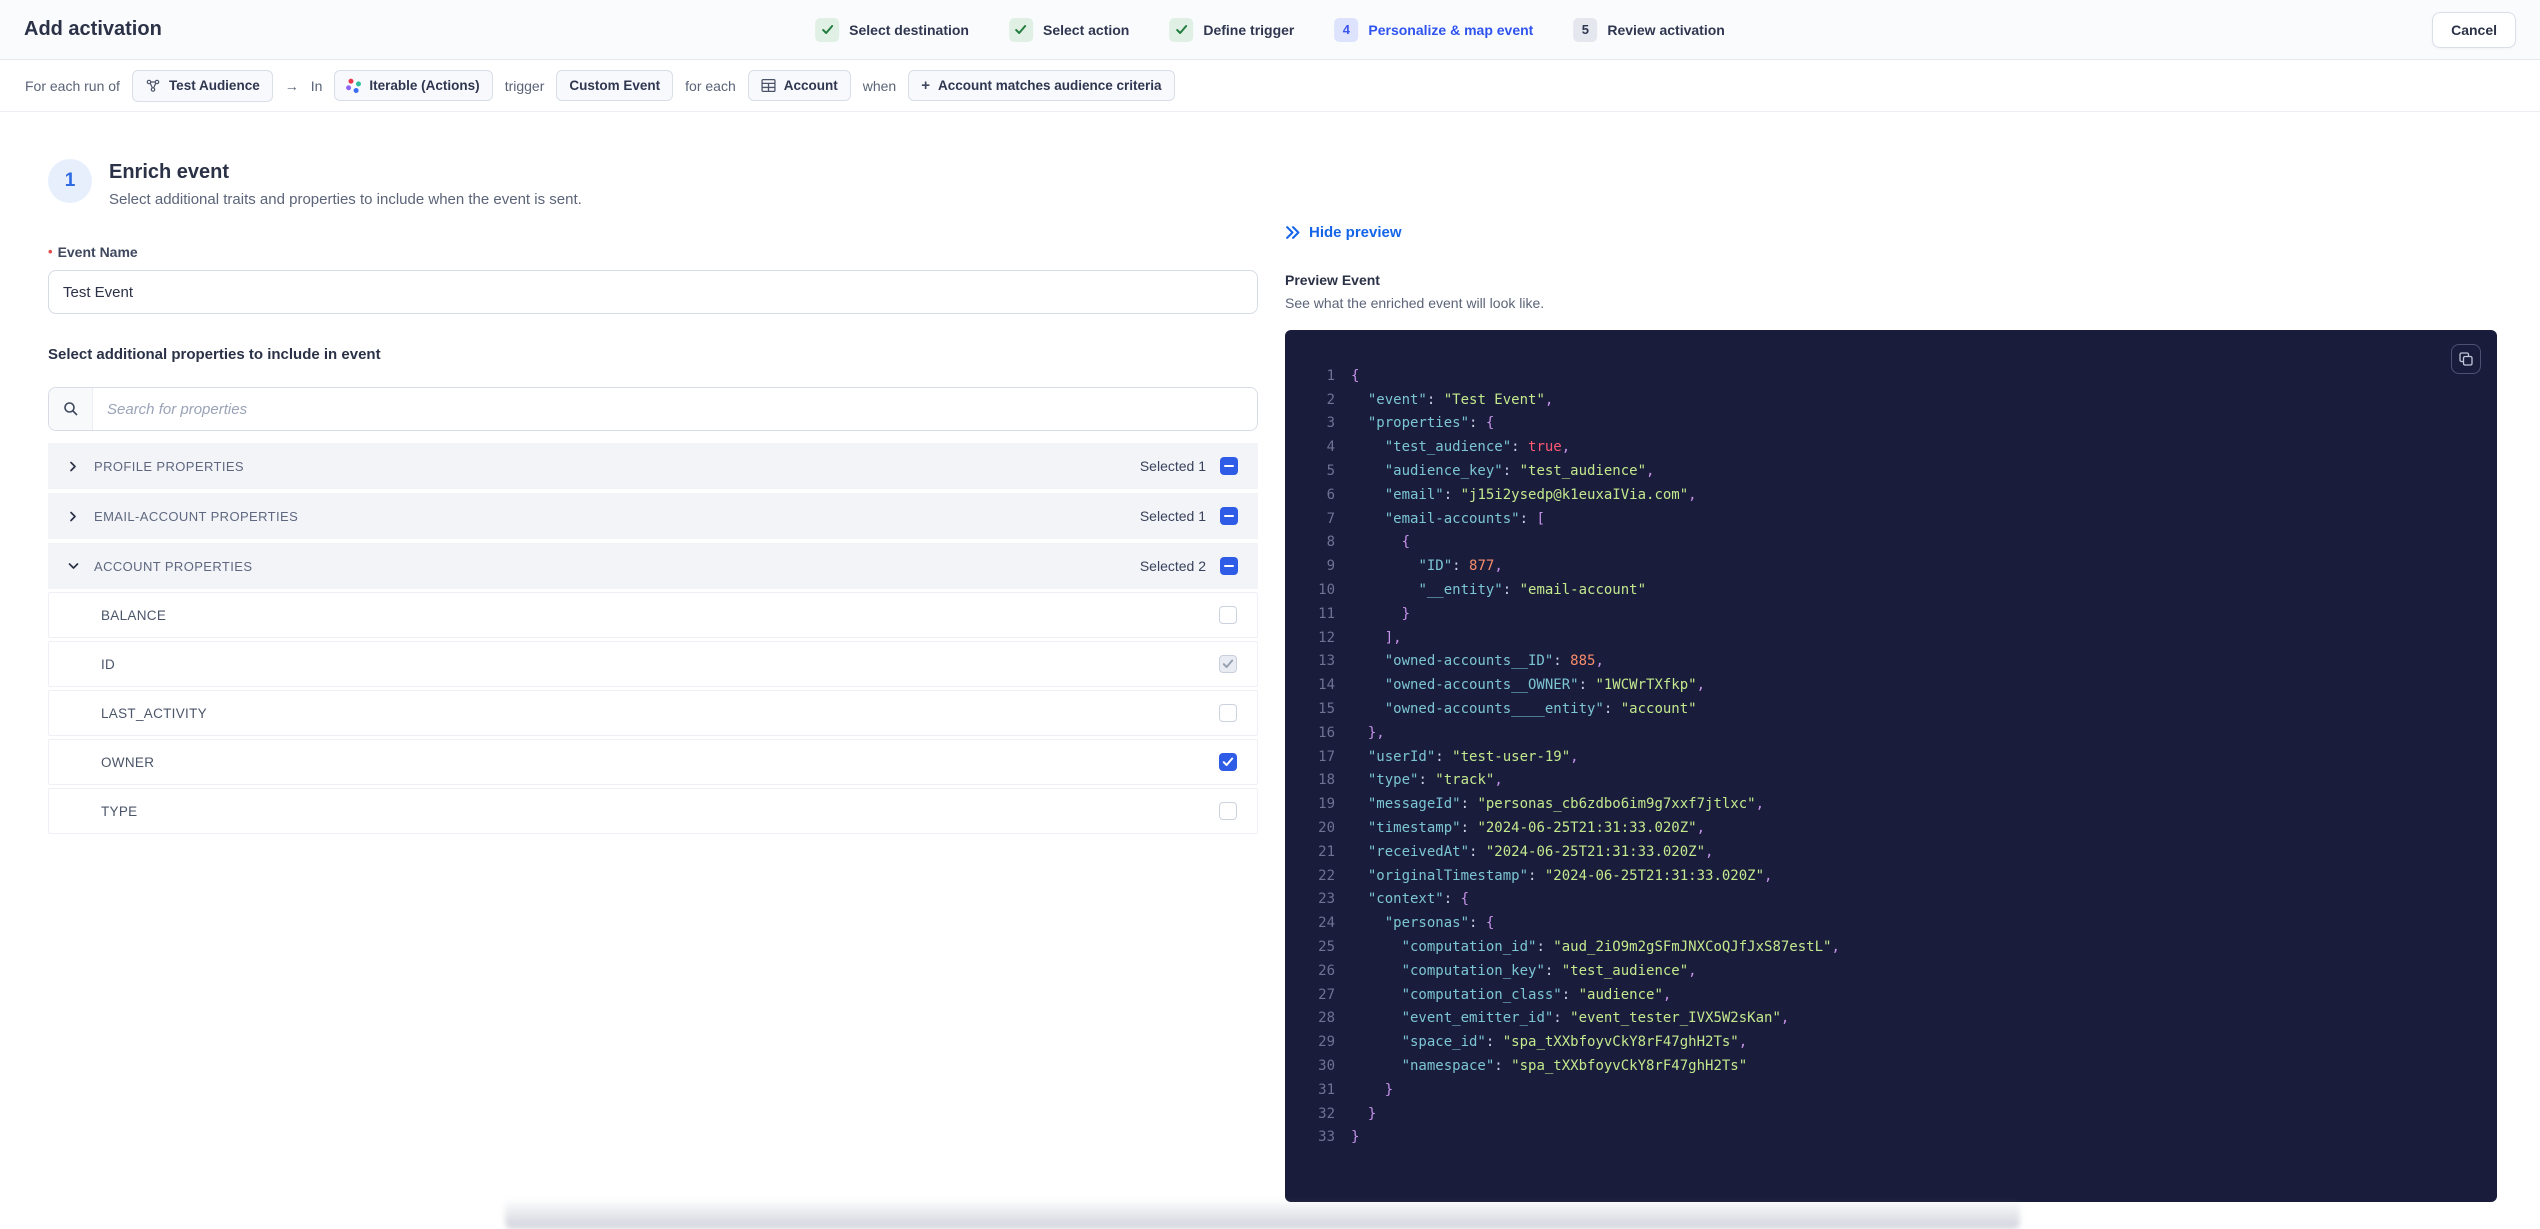 This screenshot has width=2540, height=1229. What do you see at coordinates (1332, 280) in the screenshot?
I see `preview-title: Preview Event` at bounding box center [1332, 280].